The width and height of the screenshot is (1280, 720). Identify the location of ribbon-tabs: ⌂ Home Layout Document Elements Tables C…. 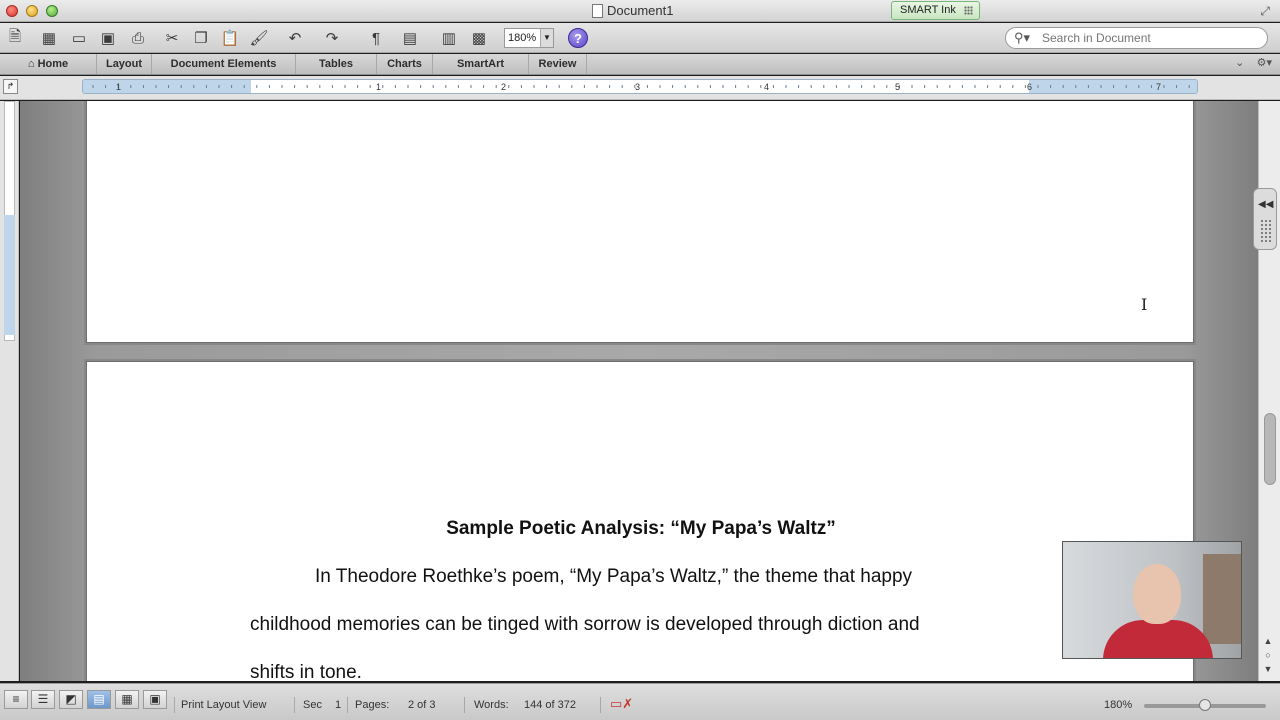
(640, 64).